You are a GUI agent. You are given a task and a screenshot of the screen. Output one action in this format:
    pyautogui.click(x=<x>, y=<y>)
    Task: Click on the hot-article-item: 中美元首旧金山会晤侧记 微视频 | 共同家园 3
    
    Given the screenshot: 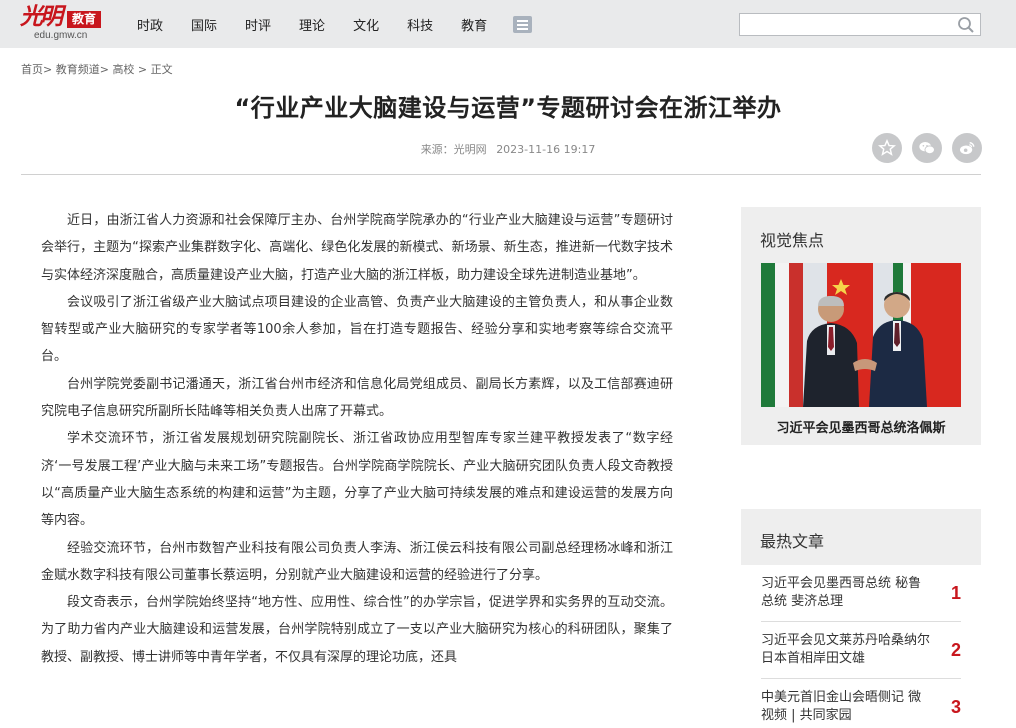 What is the action you would take?
    pyautogui.click(x=861, y=703)
    